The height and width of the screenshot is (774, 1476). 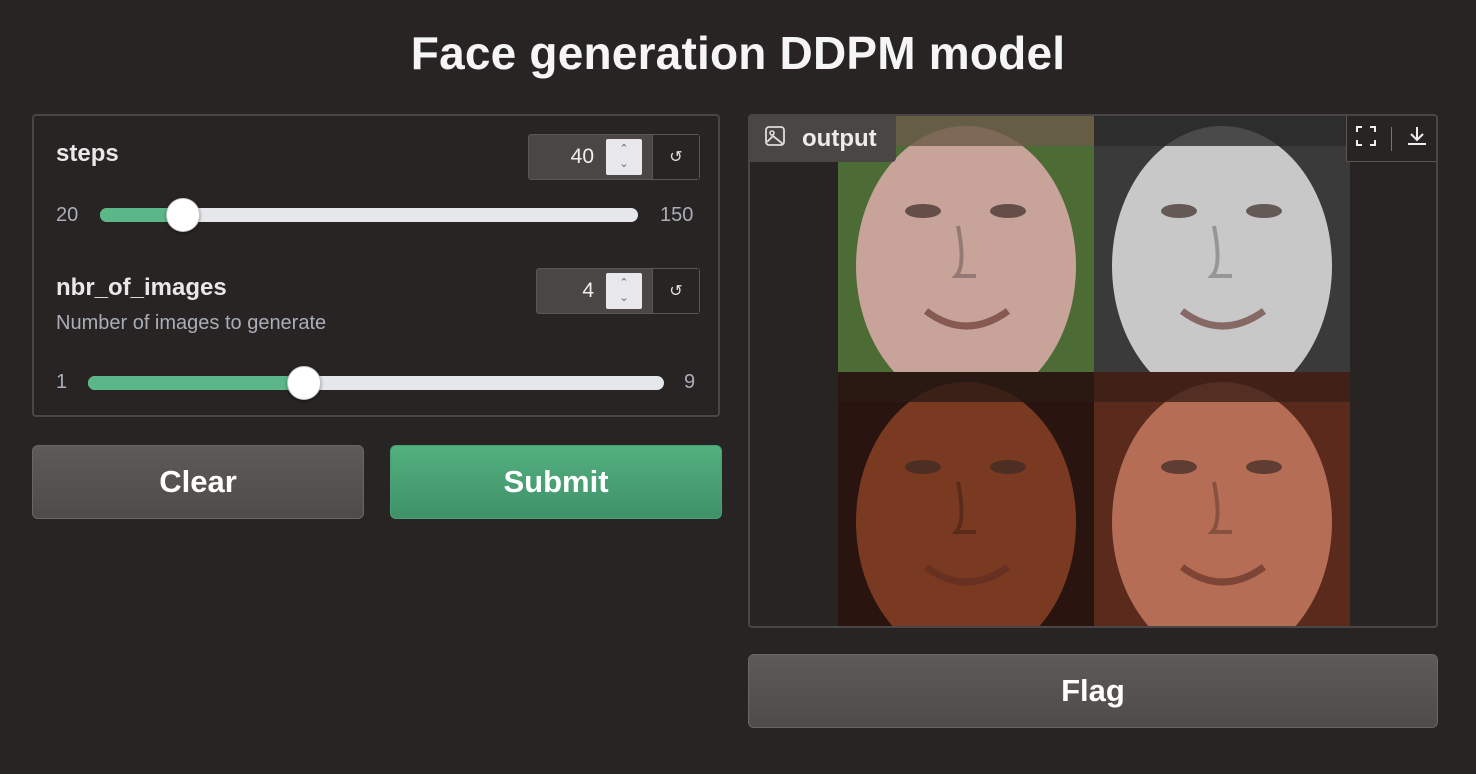 I want to click on page-title: Face generation DDPM model, so click(x=738, y=53).